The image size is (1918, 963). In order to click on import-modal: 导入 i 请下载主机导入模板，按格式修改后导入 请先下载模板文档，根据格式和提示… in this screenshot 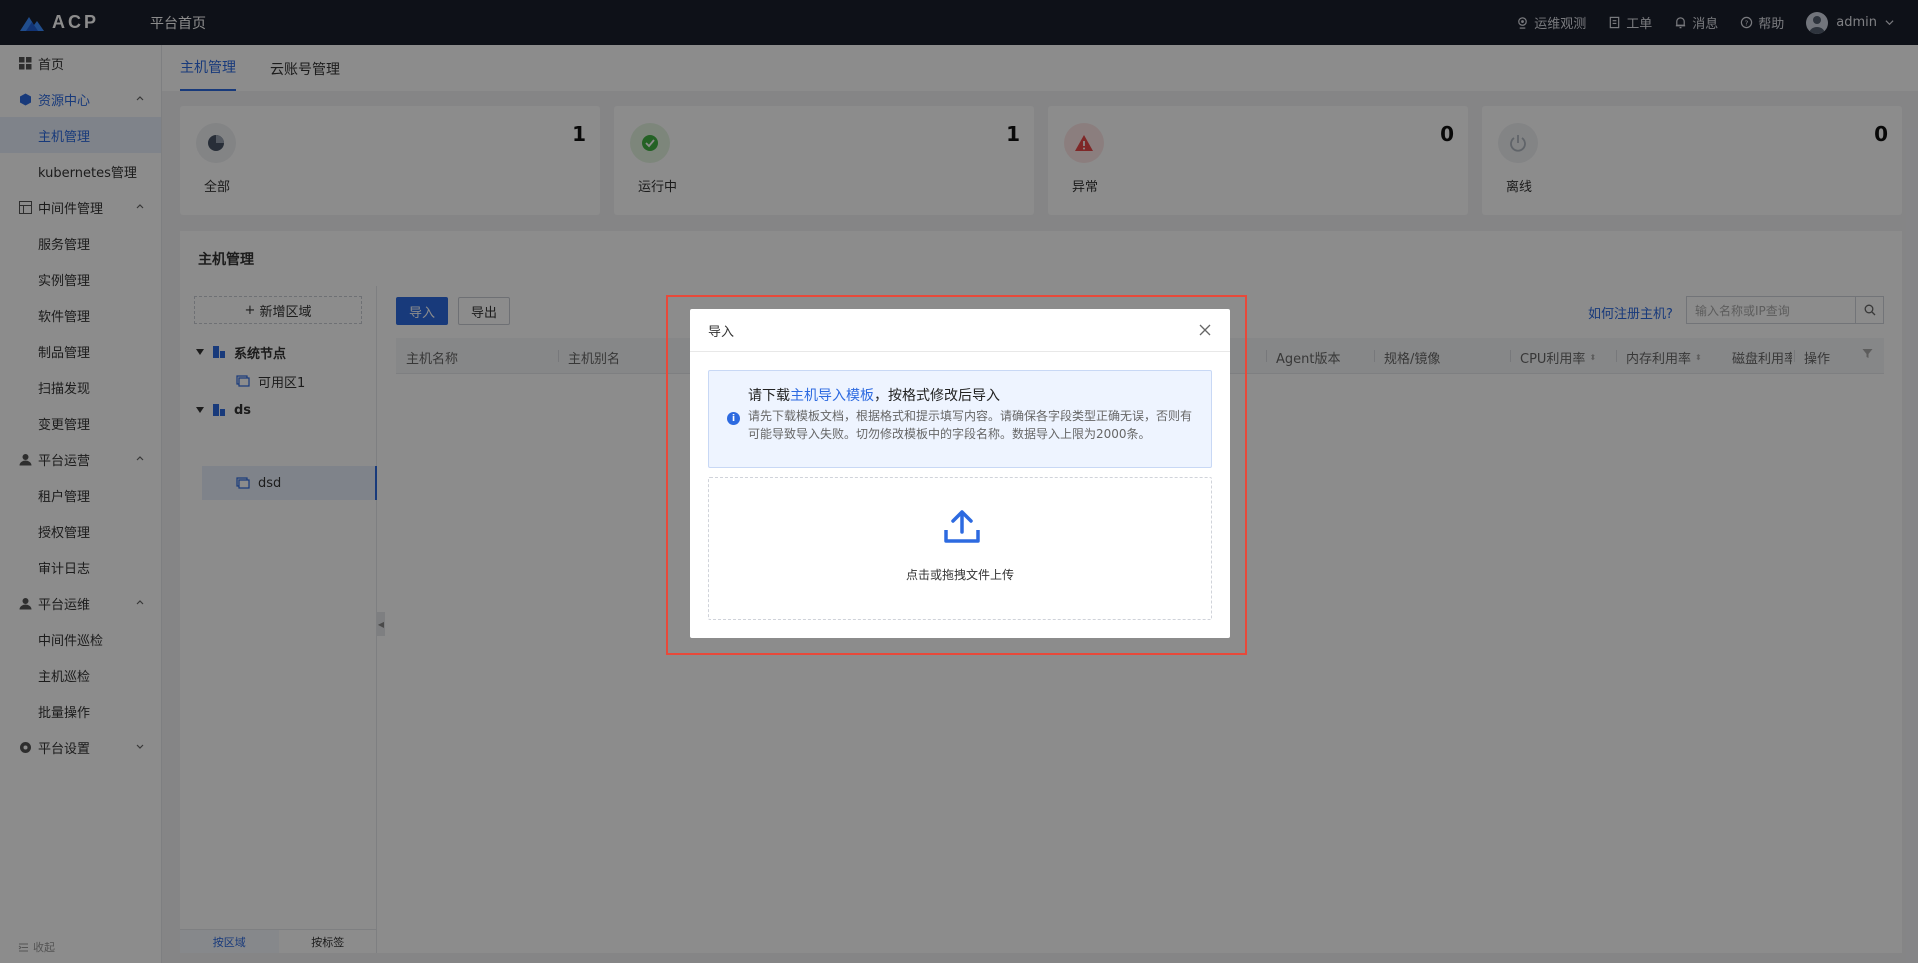, I will do `click(960, 473)`.